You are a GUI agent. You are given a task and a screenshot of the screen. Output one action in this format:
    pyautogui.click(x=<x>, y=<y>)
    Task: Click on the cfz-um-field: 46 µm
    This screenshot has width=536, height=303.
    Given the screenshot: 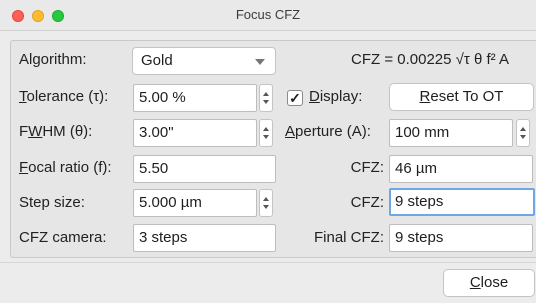 What is the action you would take?
    pyautogui.click(x=461, y=169)
    